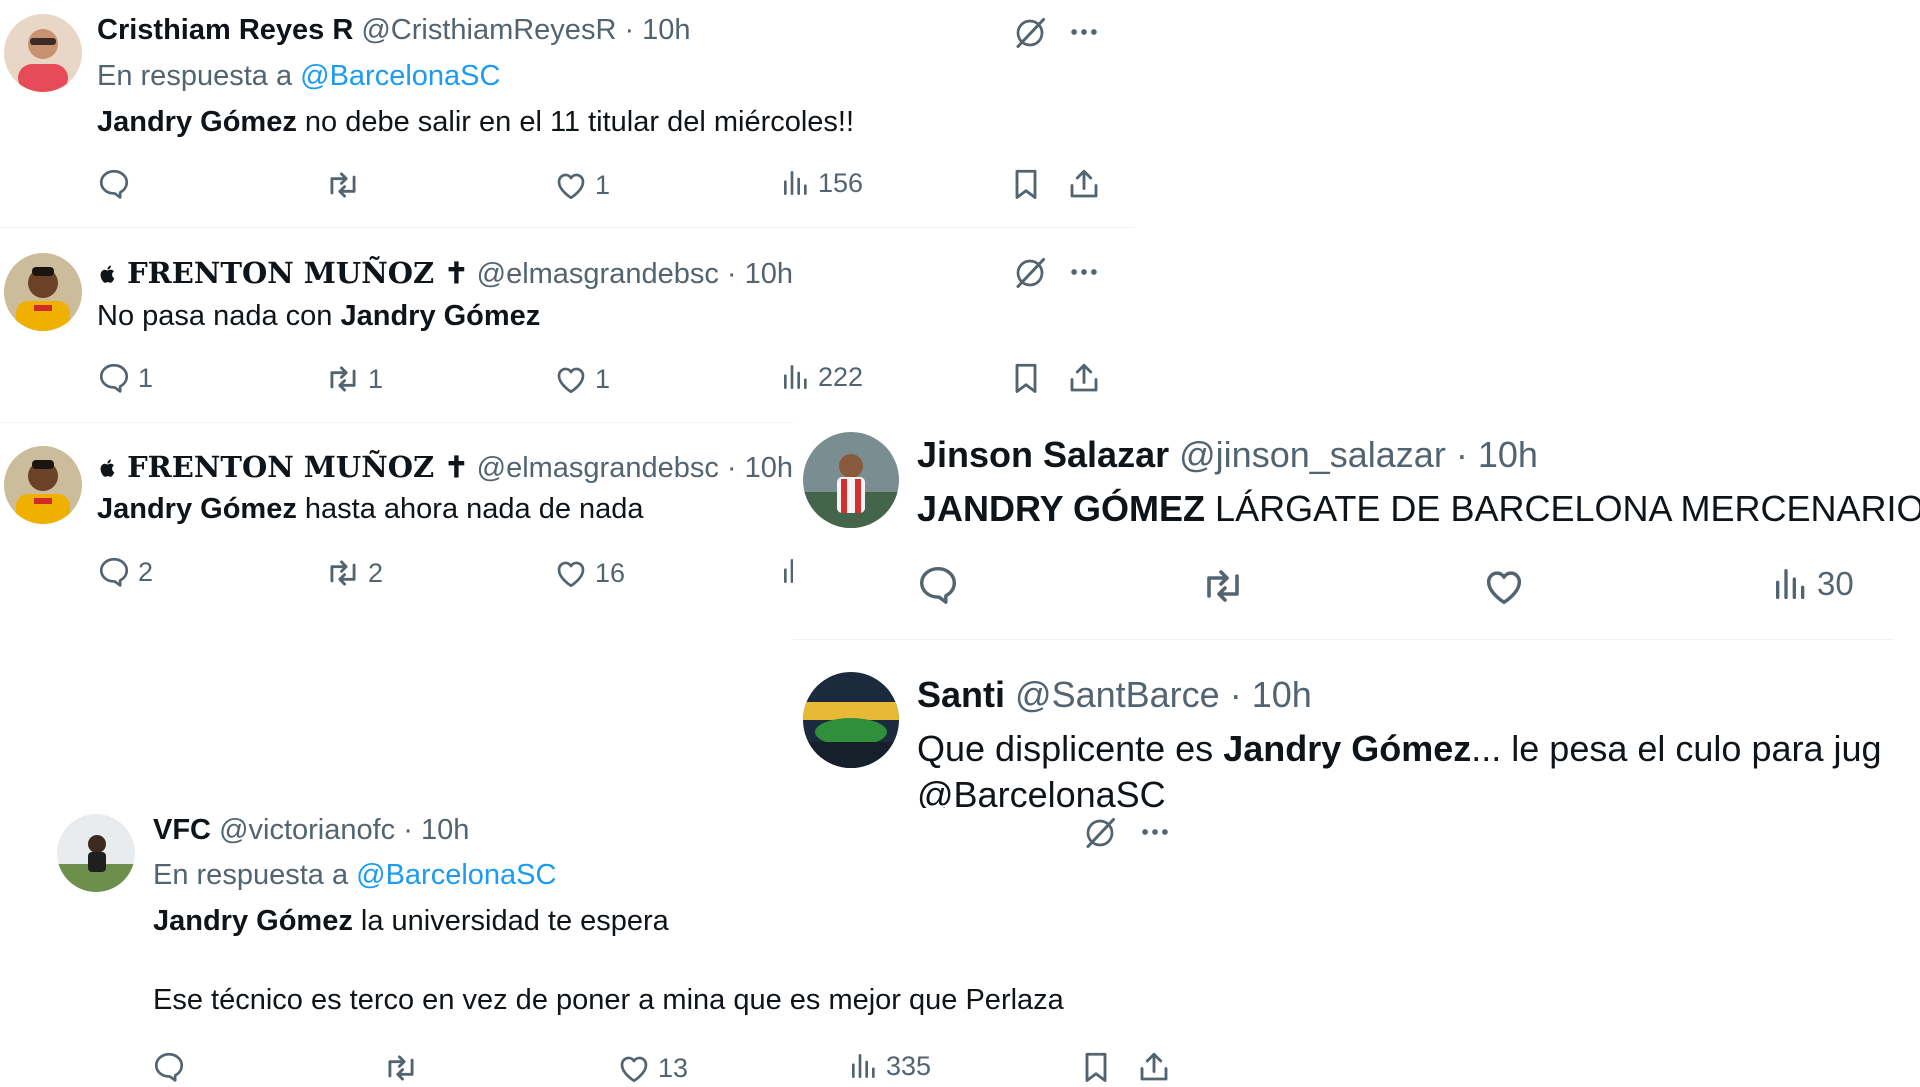 The width and height of the screenshot is (1920, 1087). I want to click on author-name-text: FRENTON MUÑOZ, so click(281, 467).